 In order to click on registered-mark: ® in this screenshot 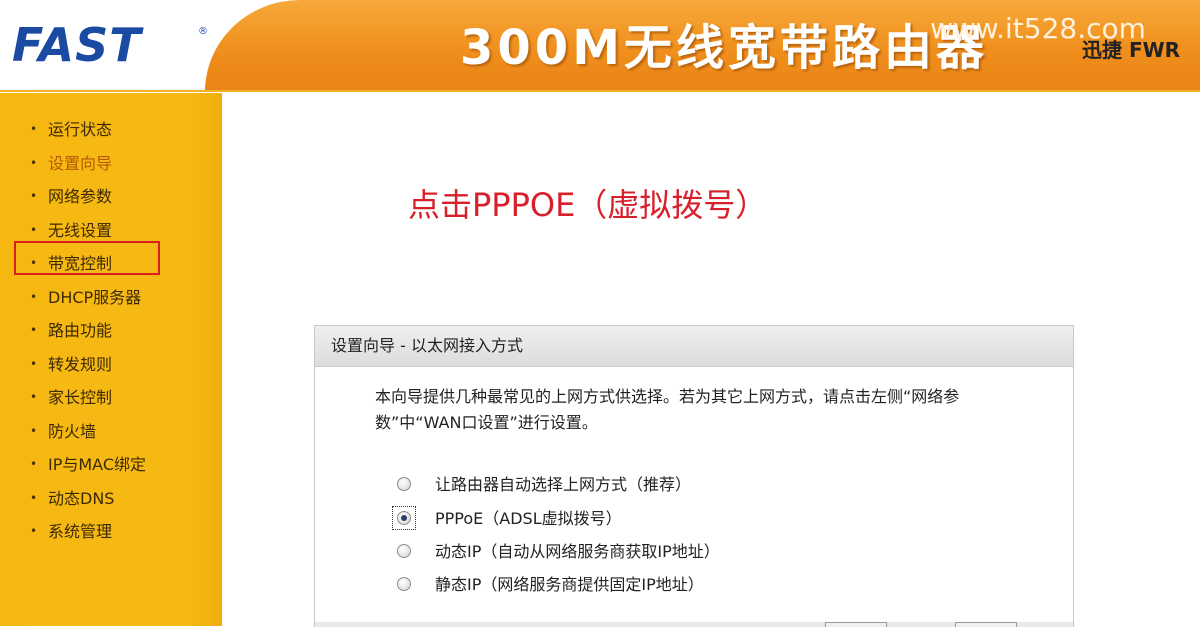, I will do `click(203, 31)`.